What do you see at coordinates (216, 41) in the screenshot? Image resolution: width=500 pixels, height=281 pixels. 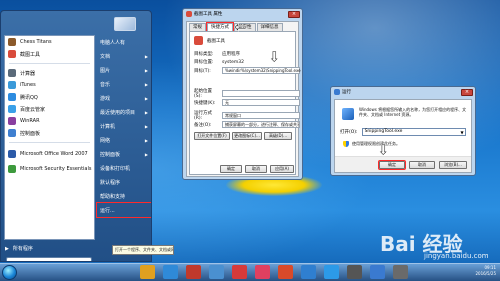 I see `shortcut-name: 截图工具` at bounding box center [216, 41].